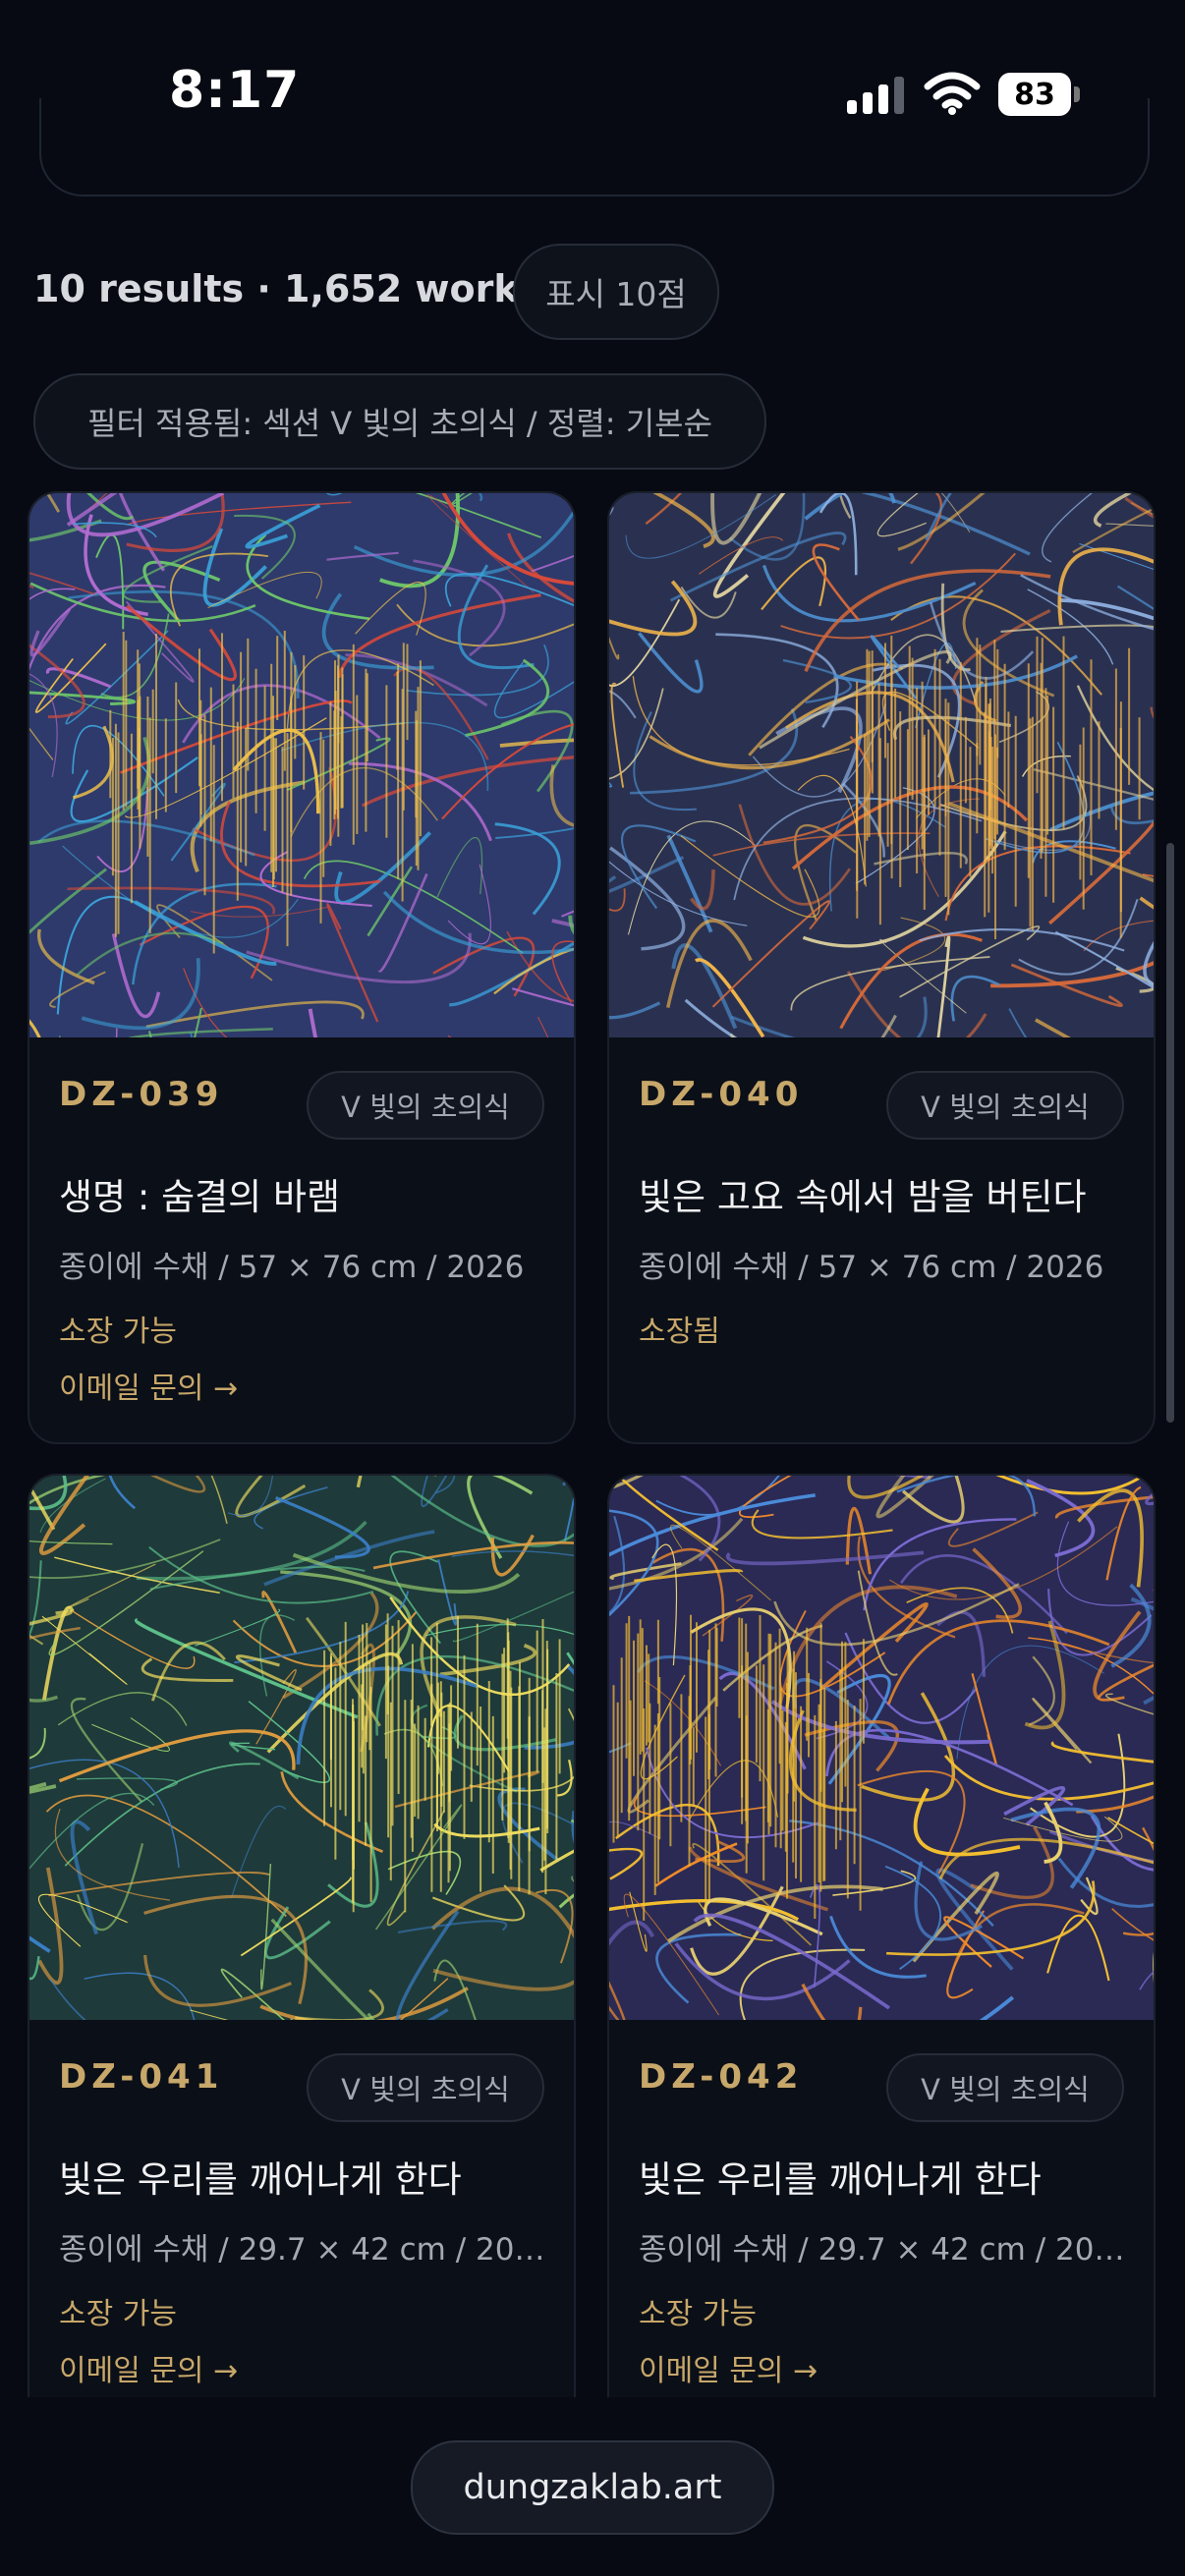  I want to click on work-title: 생명 : 숨결의 바램, so click(200, 1197).